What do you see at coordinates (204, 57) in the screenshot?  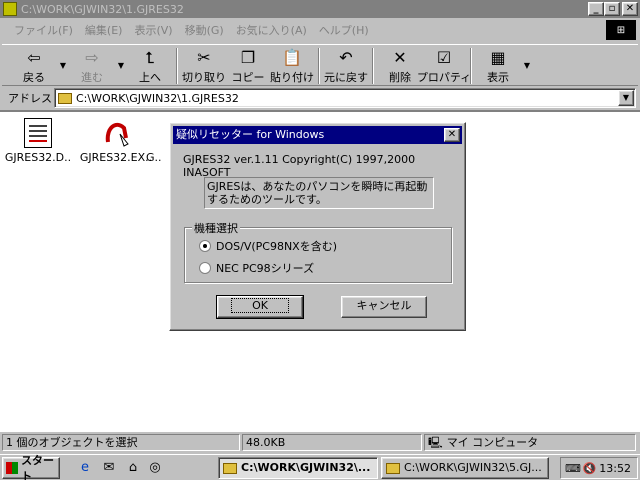 I see `scissors-icon: ✂` at bounding box center [204, 57].